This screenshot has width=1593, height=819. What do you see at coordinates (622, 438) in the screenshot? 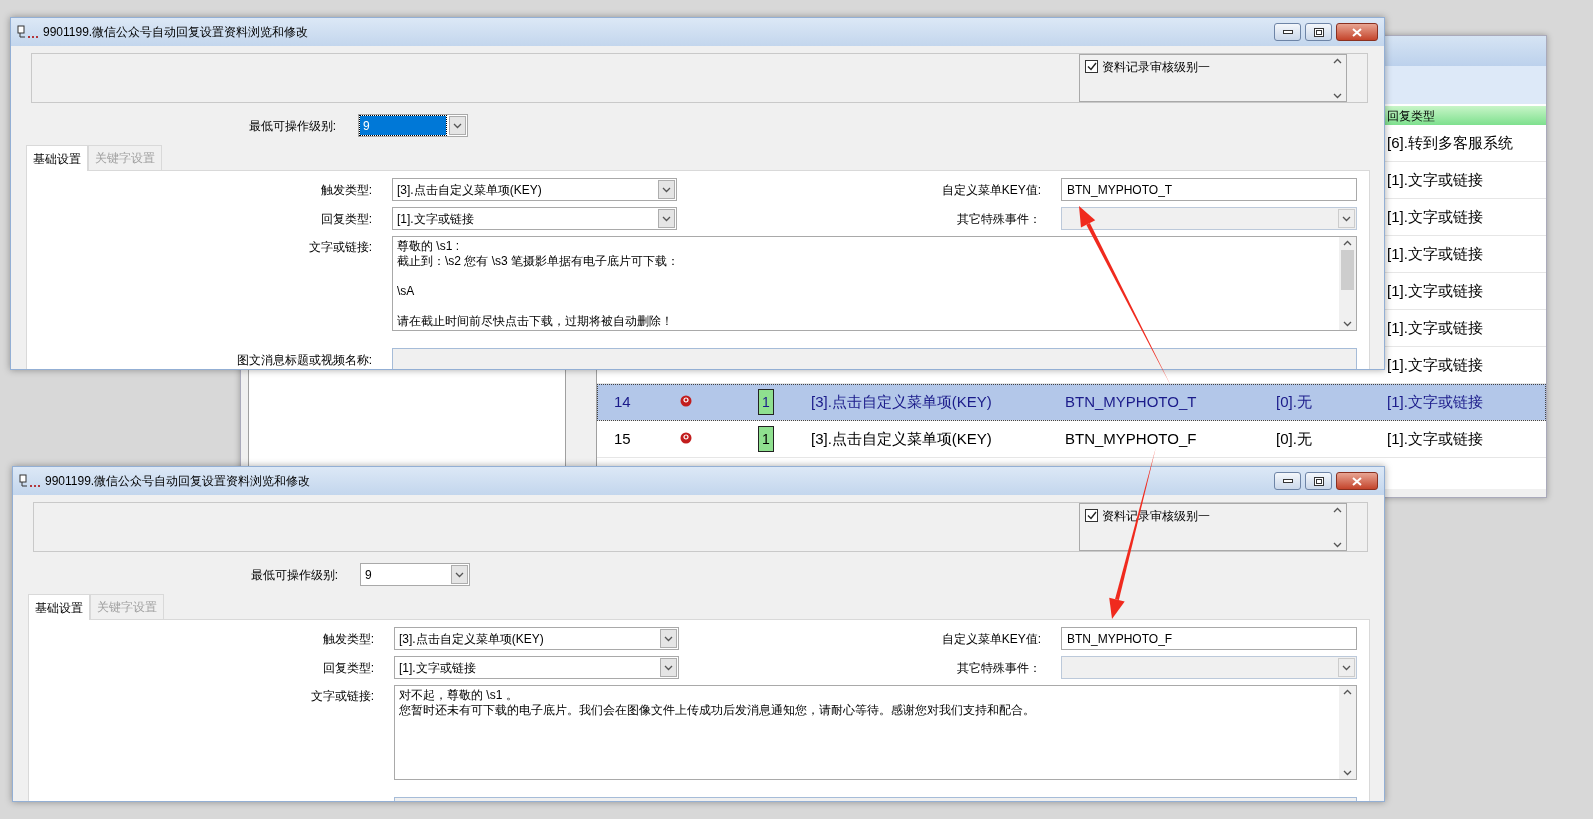
I see `table-cell: 15` at bounding box center [622, 438].